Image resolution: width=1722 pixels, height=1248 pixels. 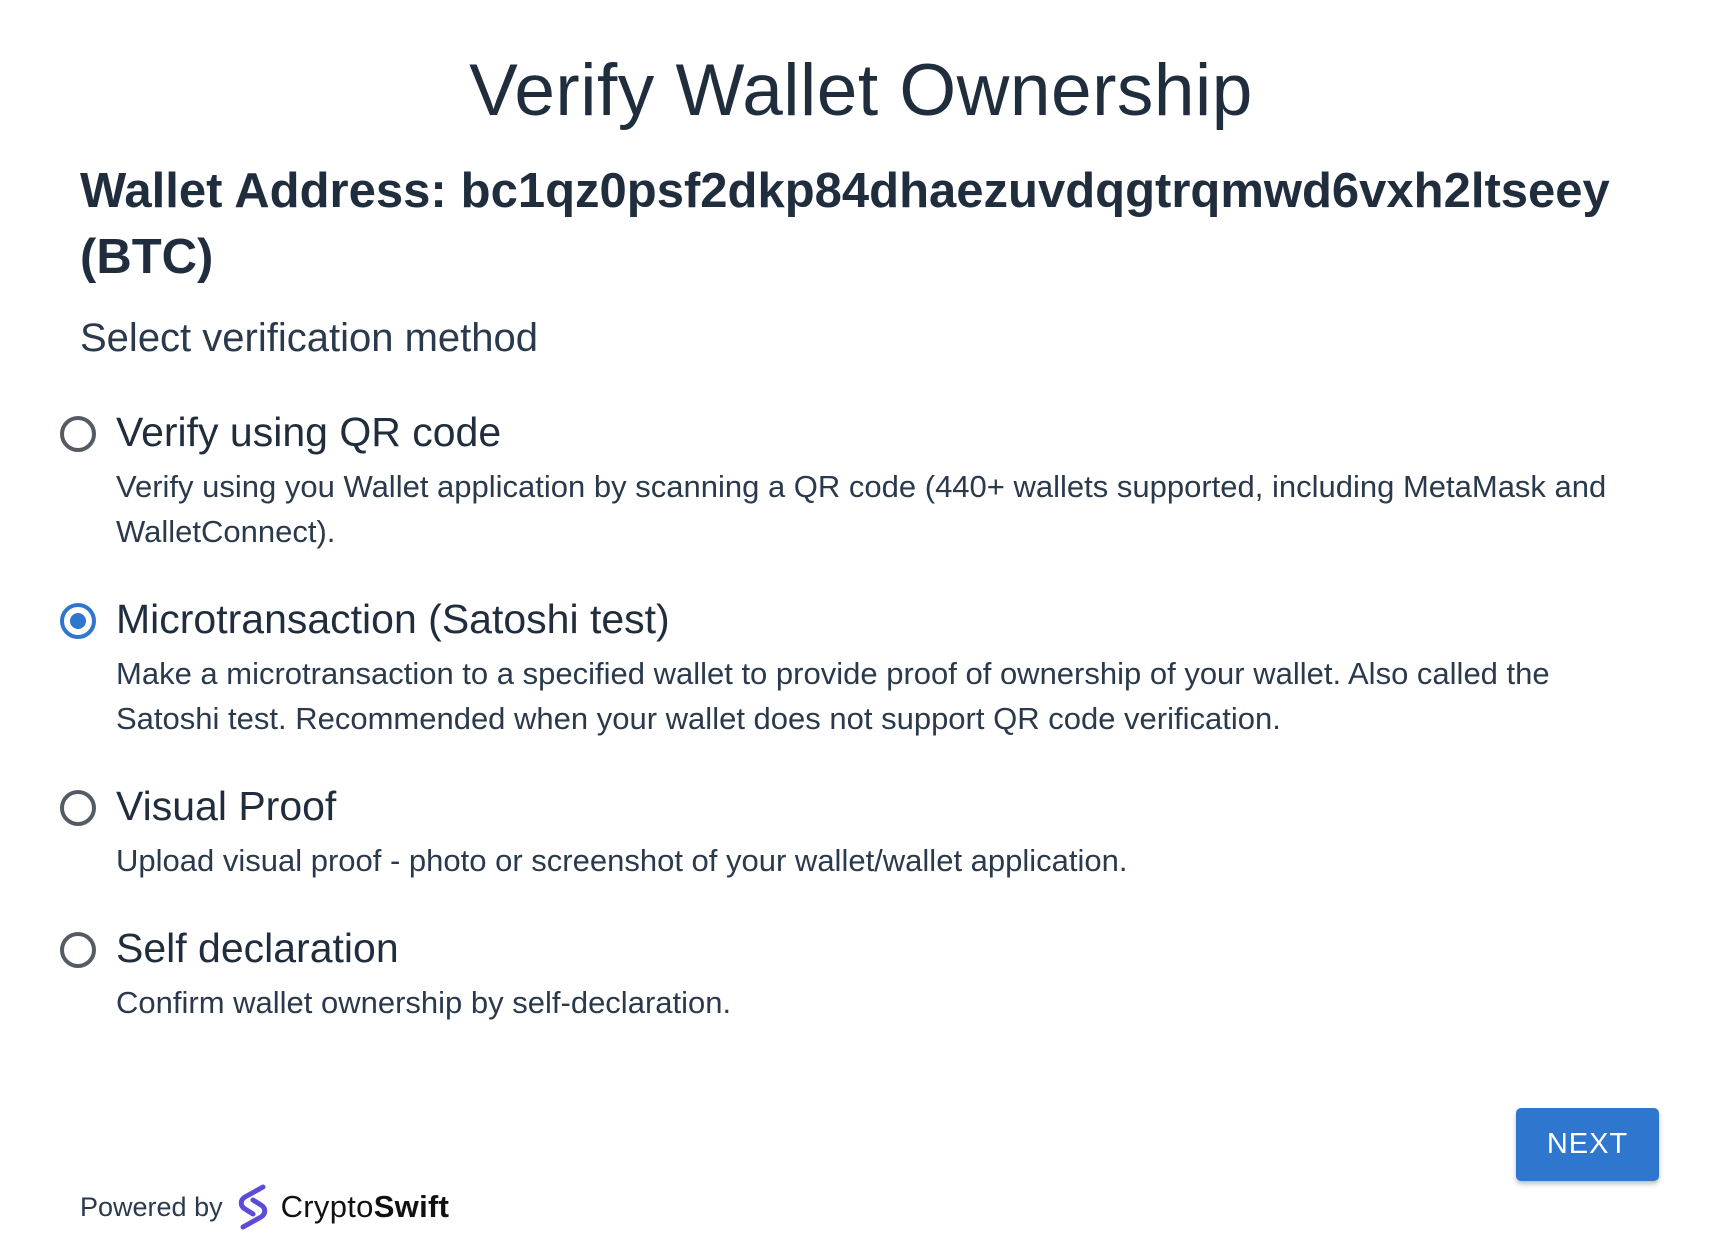 I want to click on radio-visual-proof, so click(x=78, y=808).